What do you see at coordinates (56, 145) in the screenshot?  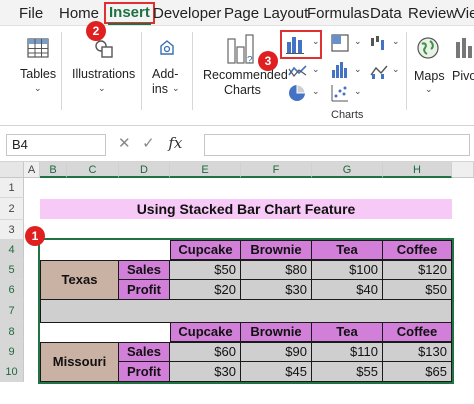 I see `name-box: B4` at bounding box center [56, 145].